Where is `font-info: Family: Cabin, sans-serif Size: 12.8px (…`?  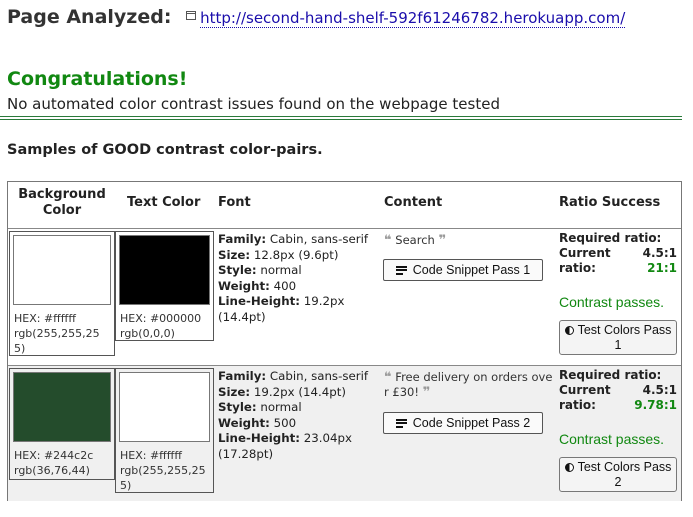 font-info: Family: Cabin, sans-serif Size: 12.8px (… is located at coordinates (293, 278).